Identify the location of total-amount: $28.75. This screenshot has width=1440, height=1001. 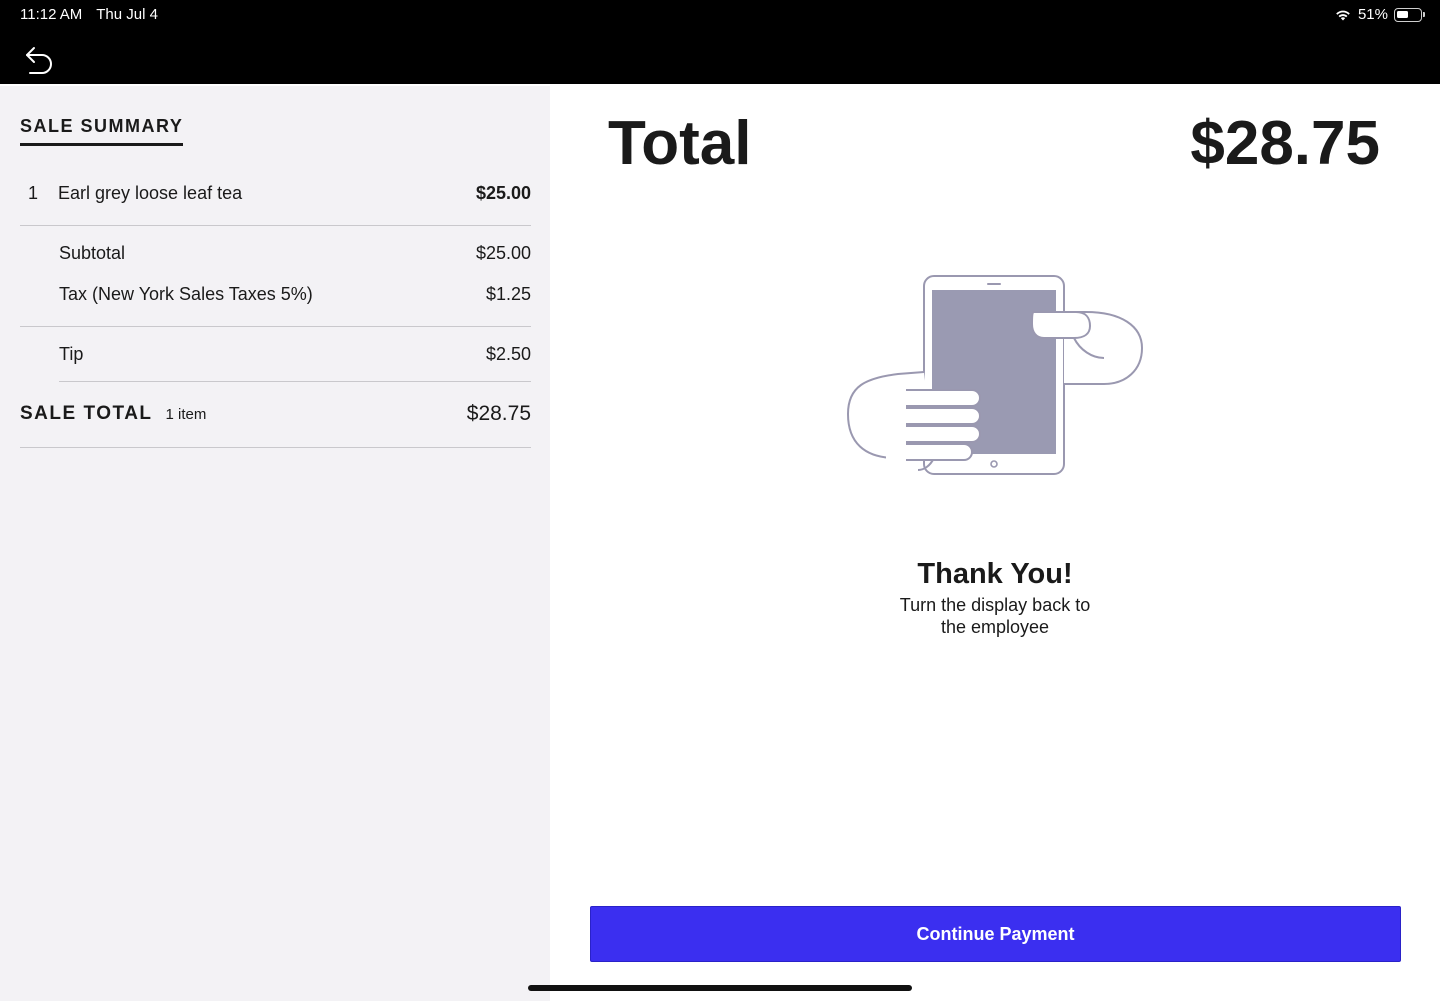
(1285, 143).